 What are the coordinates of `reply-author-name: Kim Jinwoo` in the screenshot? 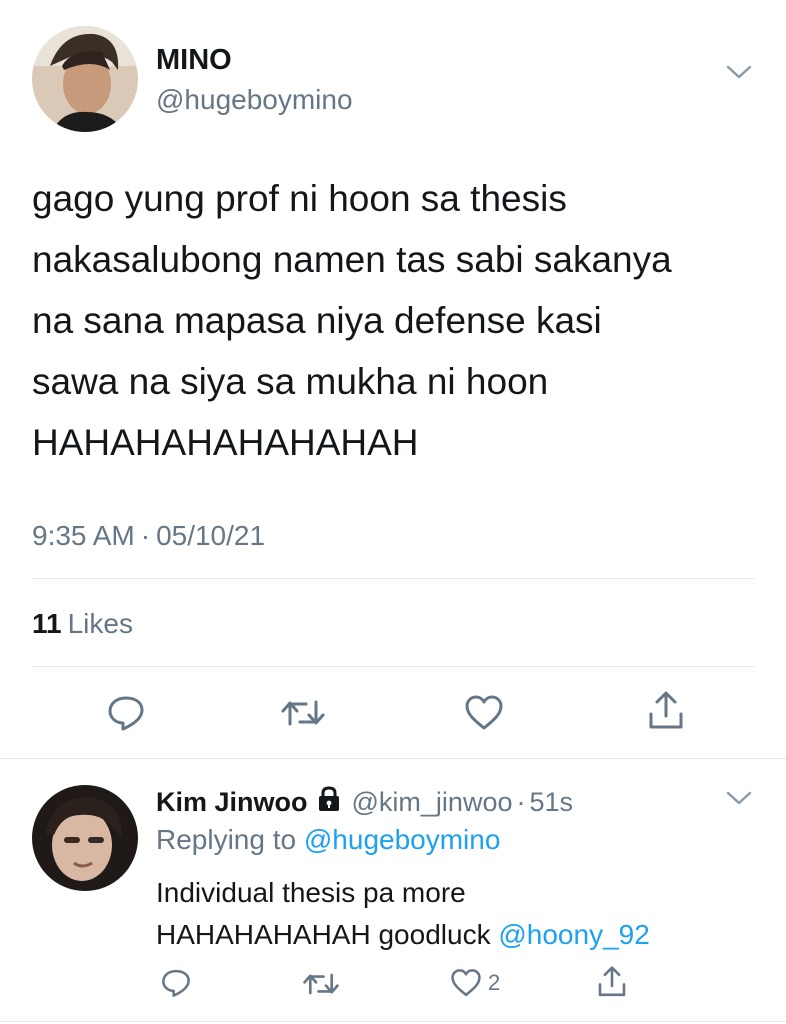 It's located at (232, 802).